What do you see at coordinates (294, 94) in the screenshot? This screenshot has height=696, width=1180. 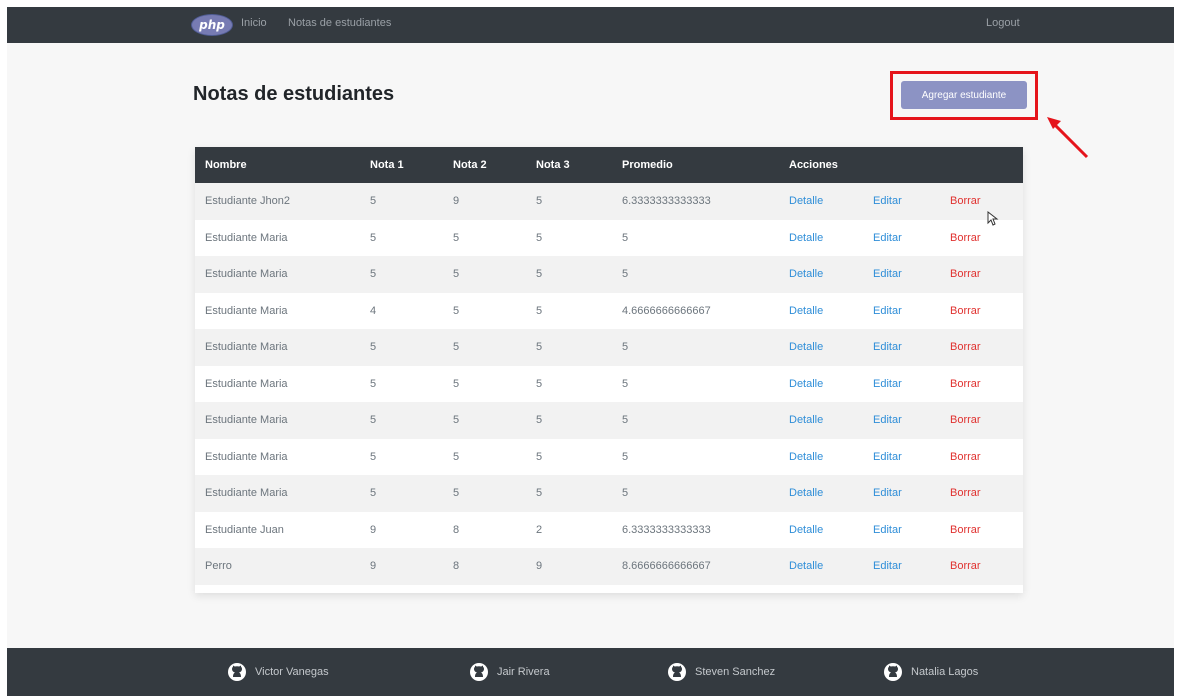 I see `page-title: Notas de estudiantes` at bounding box center [294, 94].